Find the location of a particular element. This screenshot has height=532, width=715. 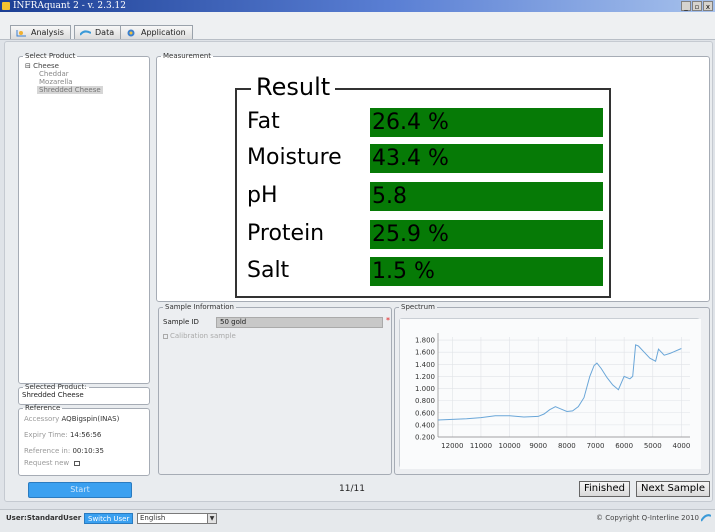

result-title: Result is located at coordinates (293, 87).